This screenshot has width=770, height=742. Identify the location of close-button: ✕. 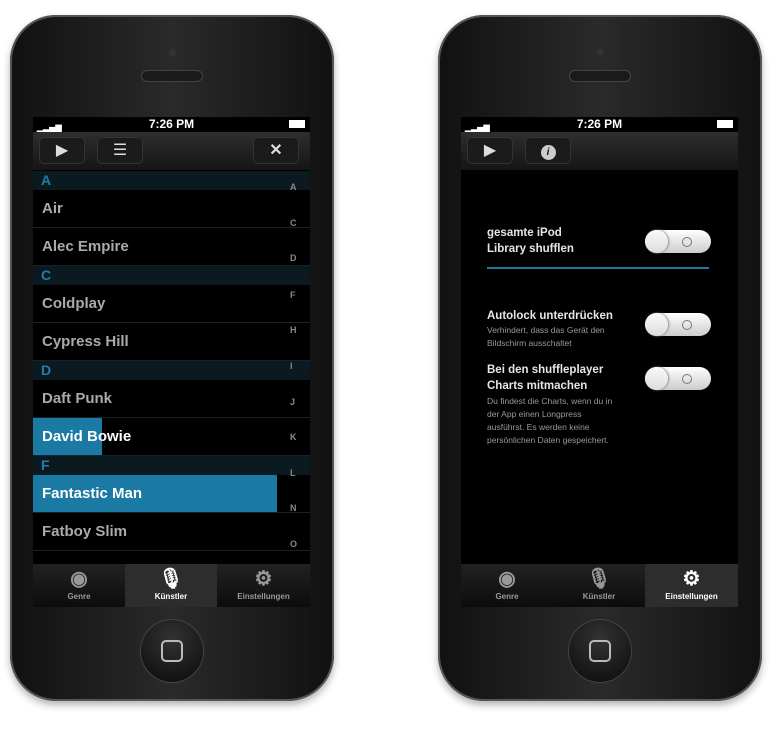
(276, 150).